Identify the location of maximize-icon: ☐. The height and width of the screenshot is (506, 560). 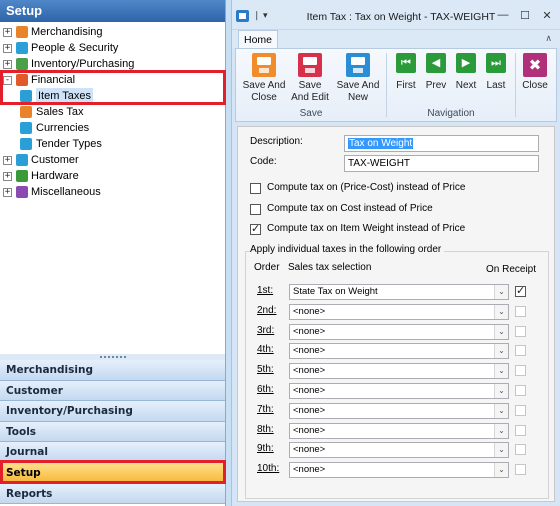
(525, 15).